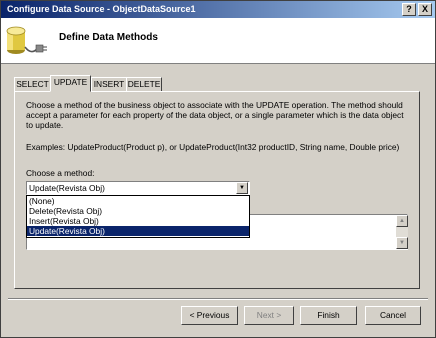  What do you see at coordinates (144, 84) in the screenshot?
I see `tab-delete: DELETE` at bounding box center [144, 84].